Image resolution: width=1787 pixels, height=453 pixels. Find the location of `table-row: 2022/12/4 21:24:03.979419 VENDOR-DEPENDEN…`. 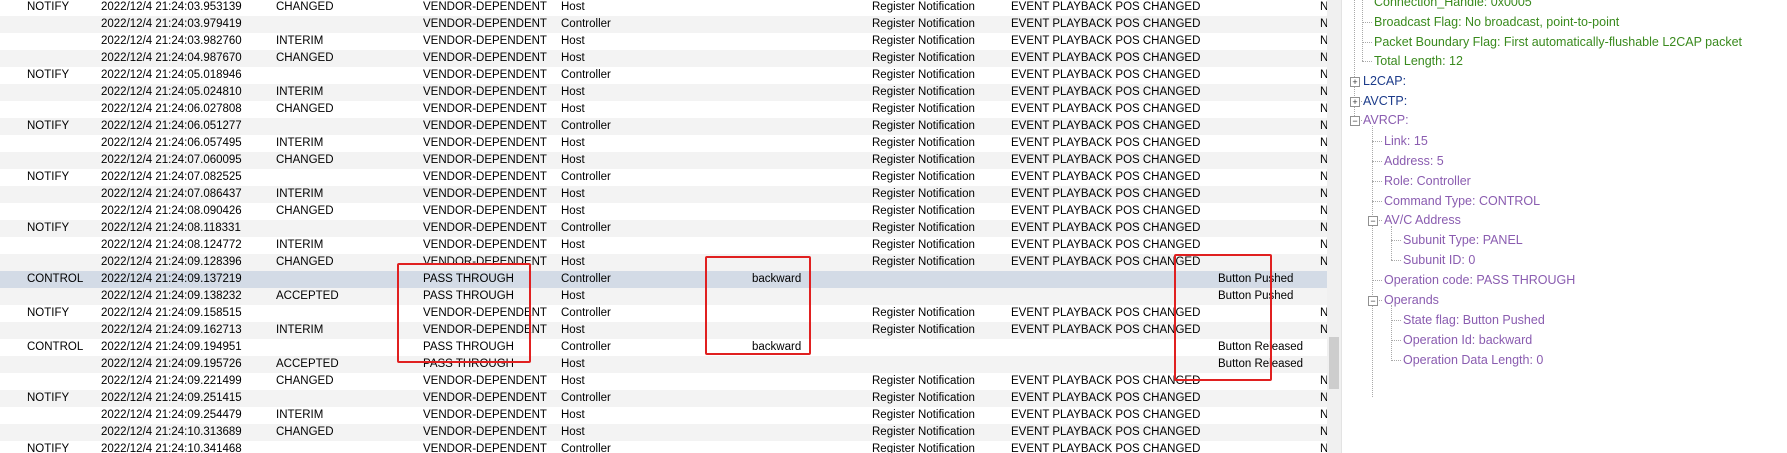

table-row: 2022/12/4 21:24:03.979419 VENDOR-DEPENDEN… is located at coordinates (663, 24).